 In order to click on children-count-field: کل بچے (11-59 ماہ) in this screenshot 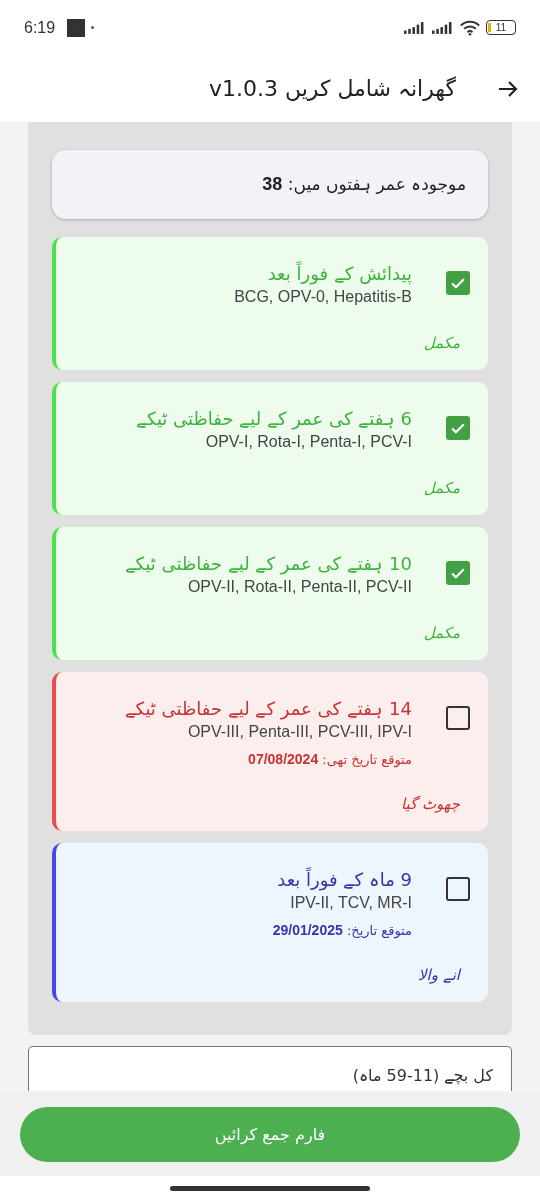, I will do `click(270, 1068)`.